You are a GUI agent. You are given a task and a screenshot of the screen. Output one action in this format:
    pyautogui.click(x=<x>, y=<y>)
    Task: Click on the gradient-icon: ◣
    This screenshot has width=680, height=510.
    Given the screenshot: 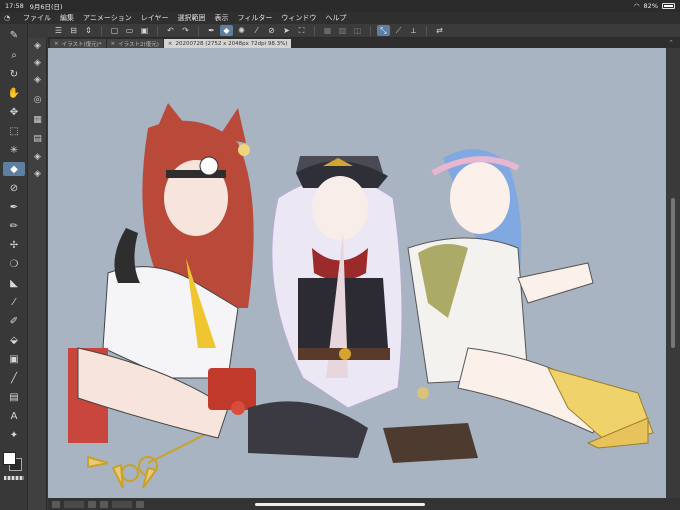 What is the action you would take?
    pyautogui.click(x=14, y=283)
    